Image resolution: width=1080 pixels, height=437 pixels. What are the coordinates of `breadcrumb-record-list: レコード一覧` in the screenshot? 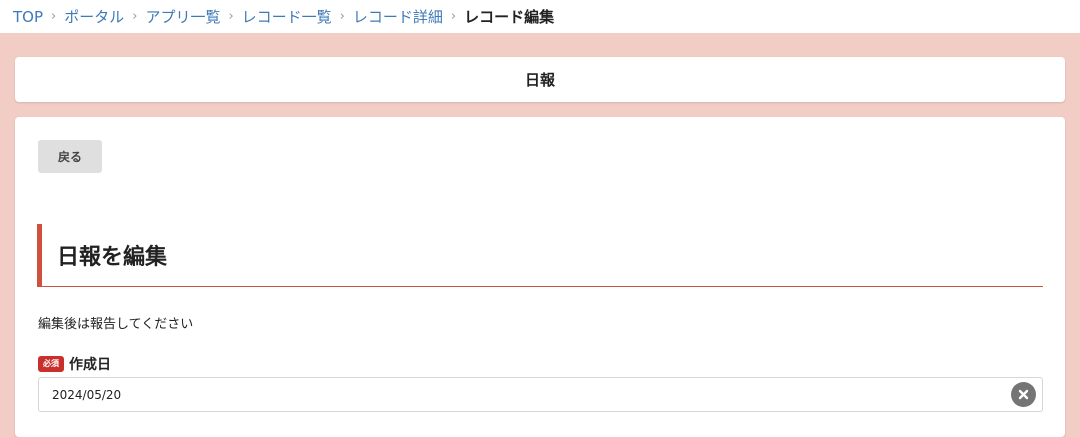 It's located at (287, 16).